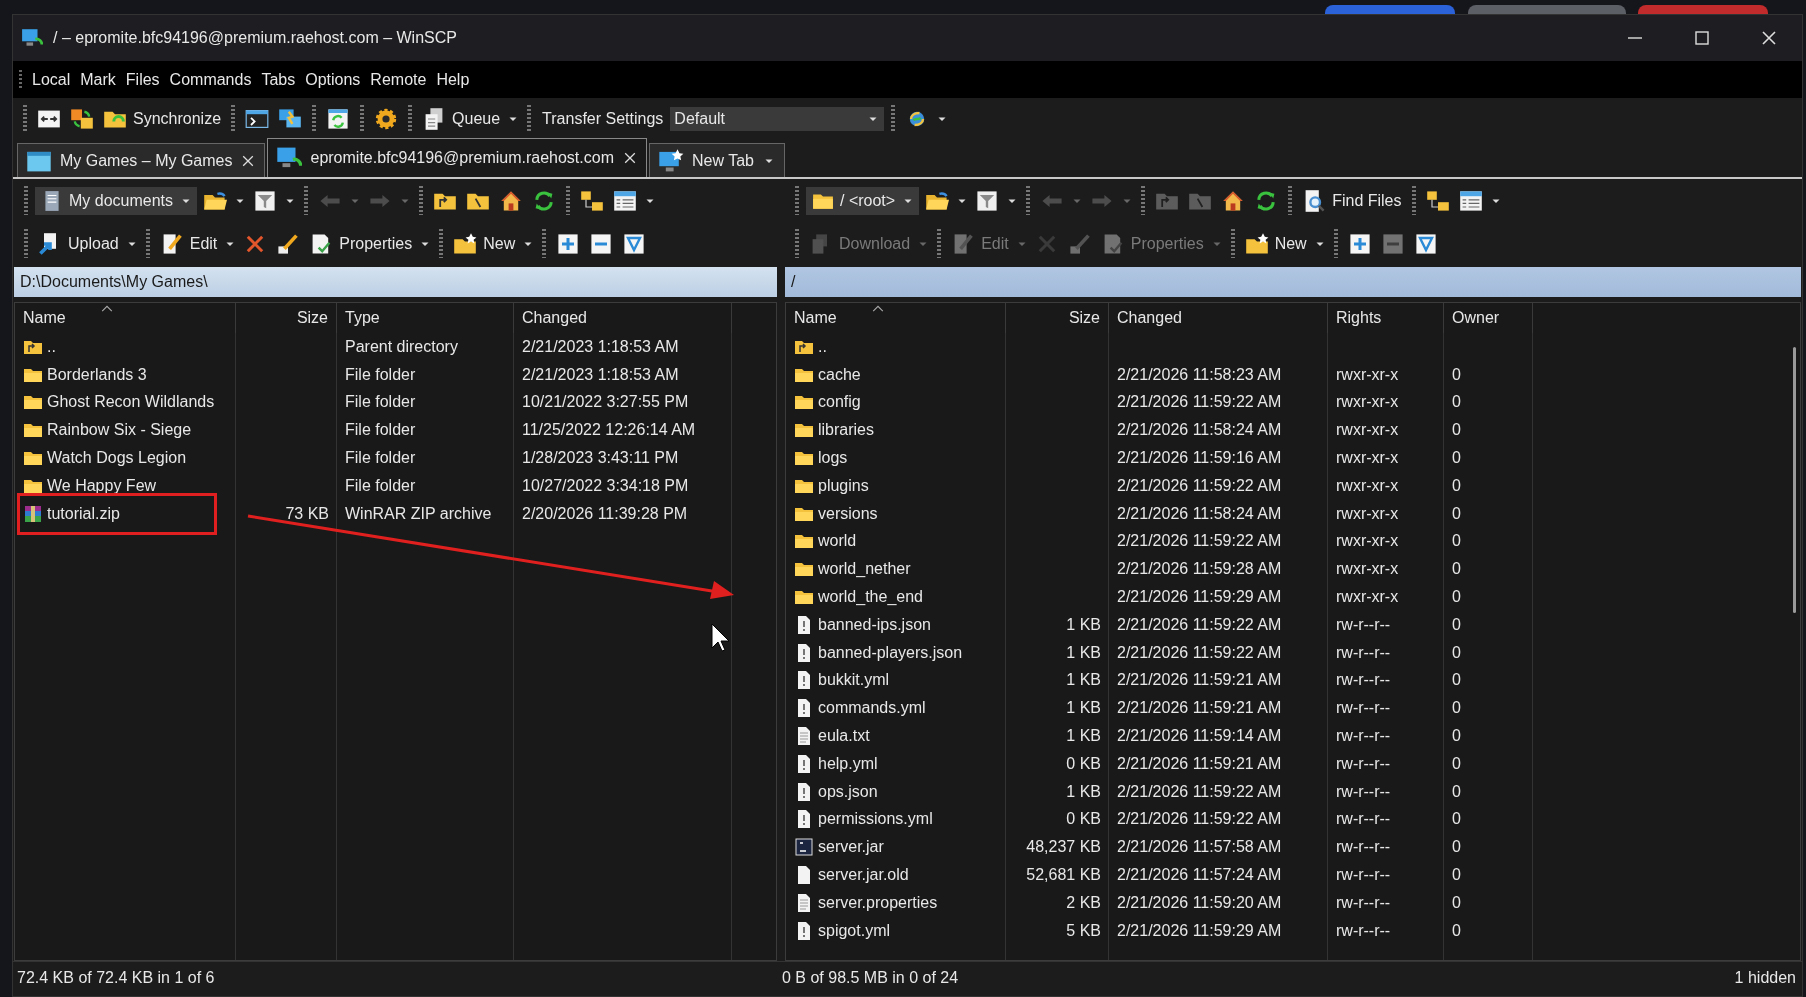  Describe the element at coordinates (102, 485) in the screenshot. I see `file-name: We Happy Few` at that location.